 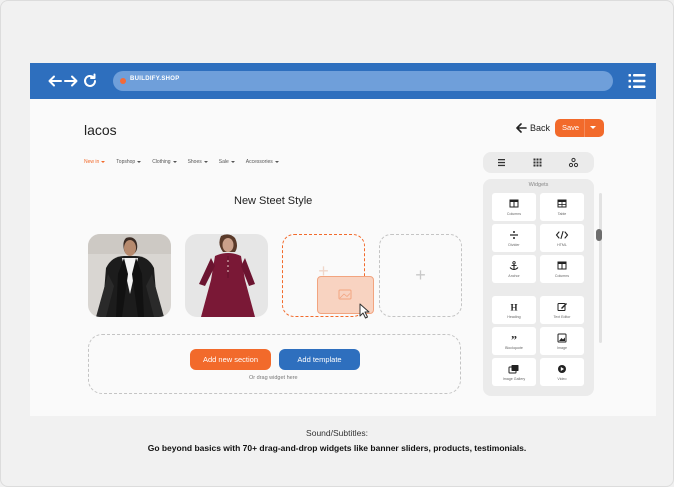 I want to click on add-plus-icon: +, so click(x=420, y=275).